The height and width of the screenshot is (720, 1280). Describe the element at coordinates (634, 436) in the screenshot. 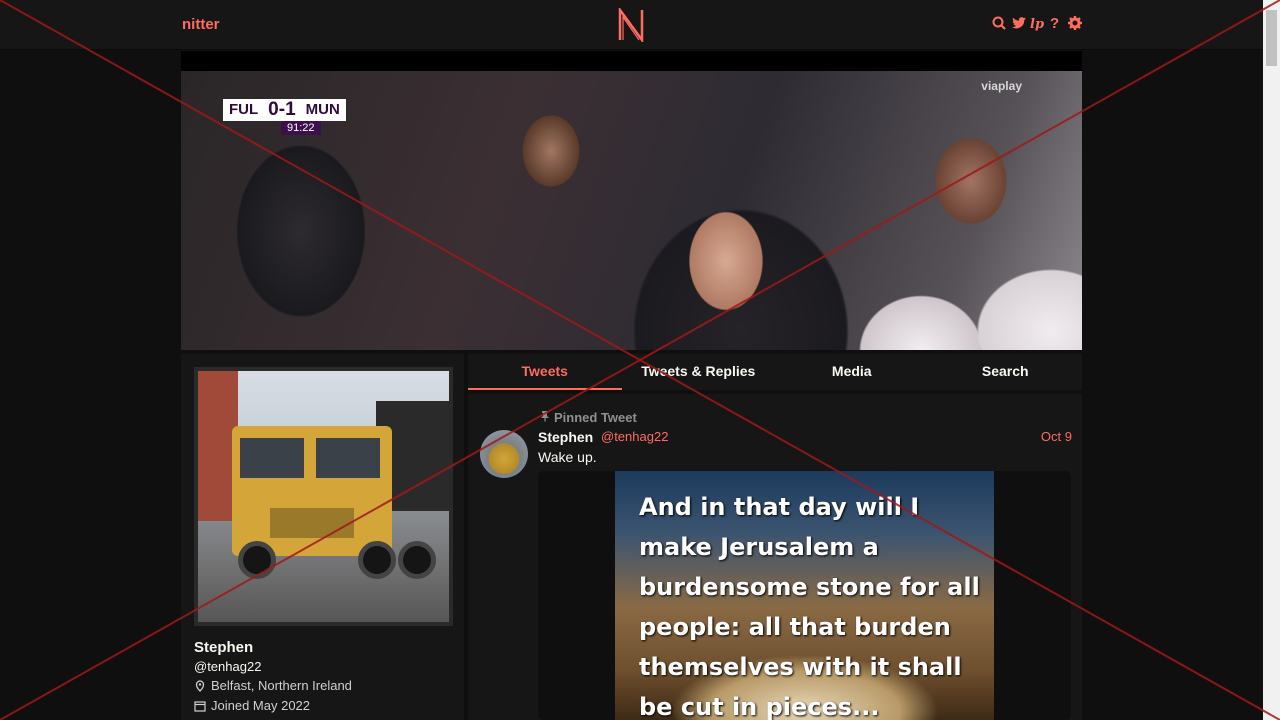

I see `tweet-author-handle: @tenhag22` at that location.